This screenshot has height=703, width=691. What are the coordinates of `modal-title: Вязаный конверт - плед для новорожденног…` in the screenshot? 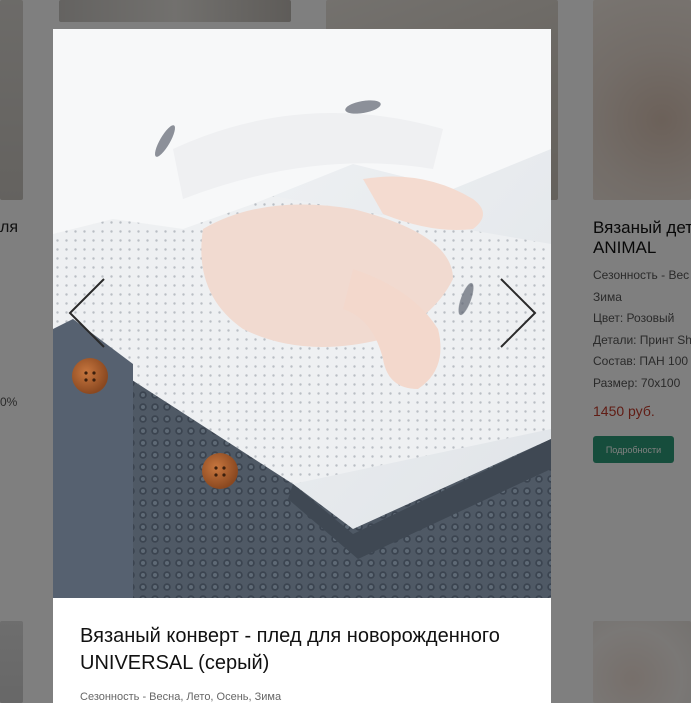 It's located at (290, 649).